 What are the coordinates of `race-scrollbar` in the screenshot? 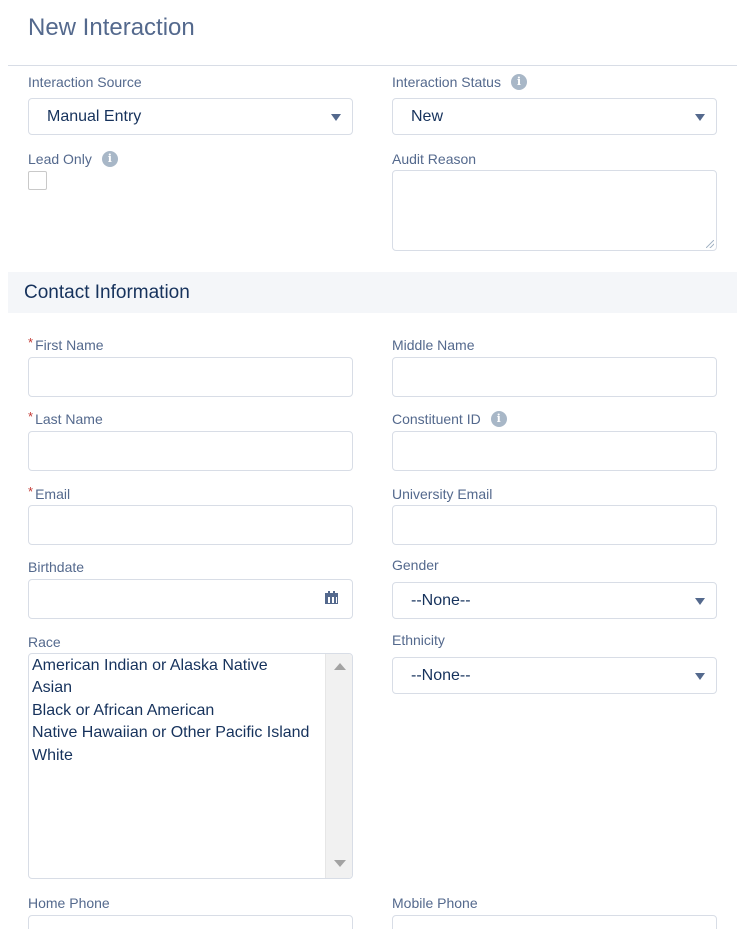 It's located at (338, 766).